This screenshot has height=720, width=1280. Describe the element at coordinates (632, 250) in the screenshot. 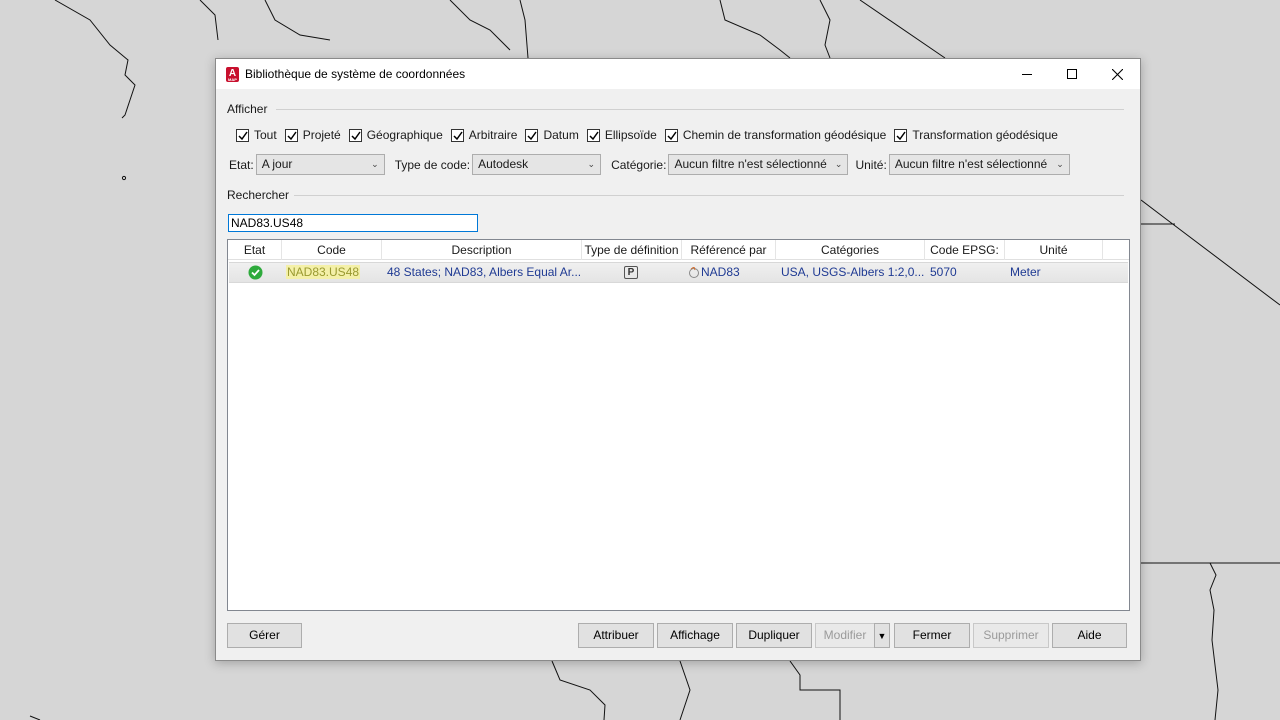

I see `column-header-type-definition: Type de définition` at that location.